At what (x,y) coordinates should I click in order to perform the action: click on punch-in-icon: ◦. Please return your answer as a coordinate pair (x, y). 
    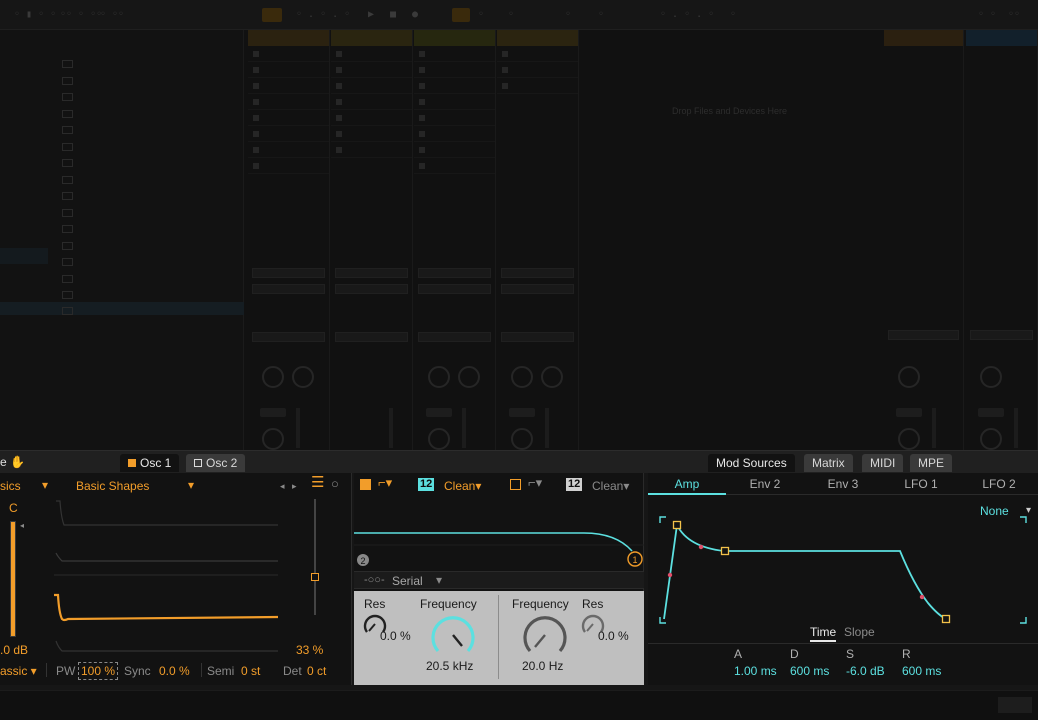
    Looking at the image, I should click on (601, 15).